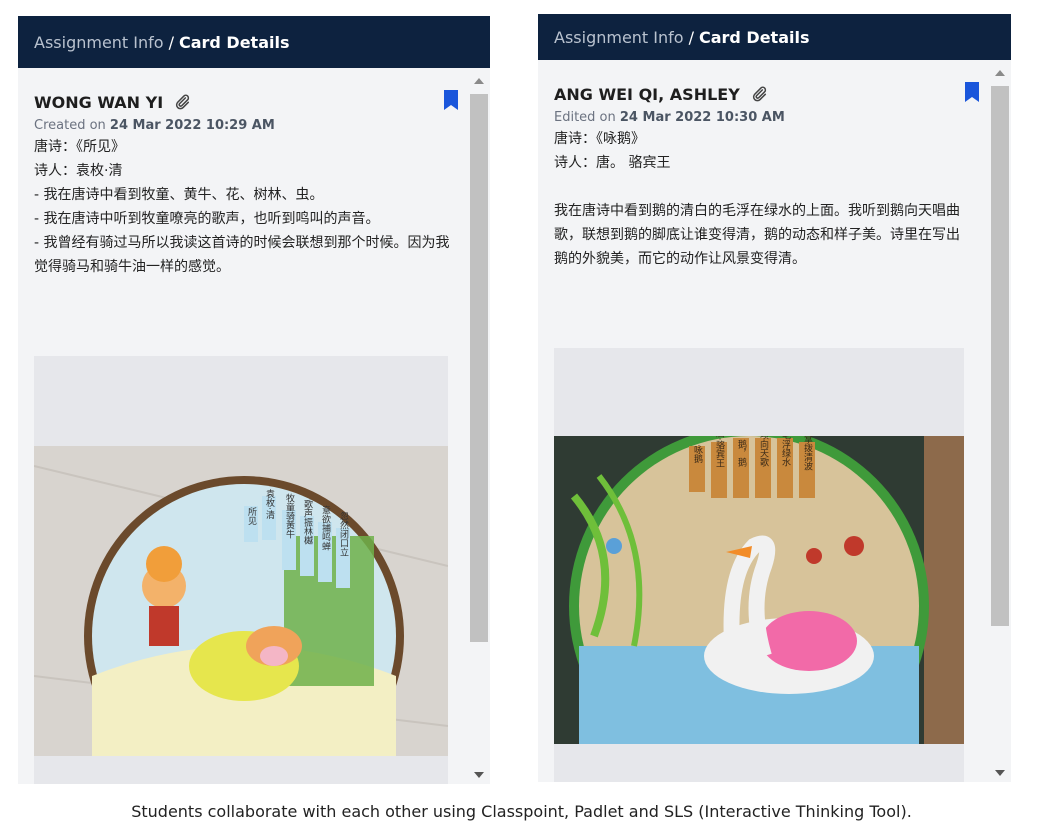  Describe the element at coordinates (192, 125) in the screenshot. I see `meta-date: 24 Mar 2022 10:29 AM` at that location.